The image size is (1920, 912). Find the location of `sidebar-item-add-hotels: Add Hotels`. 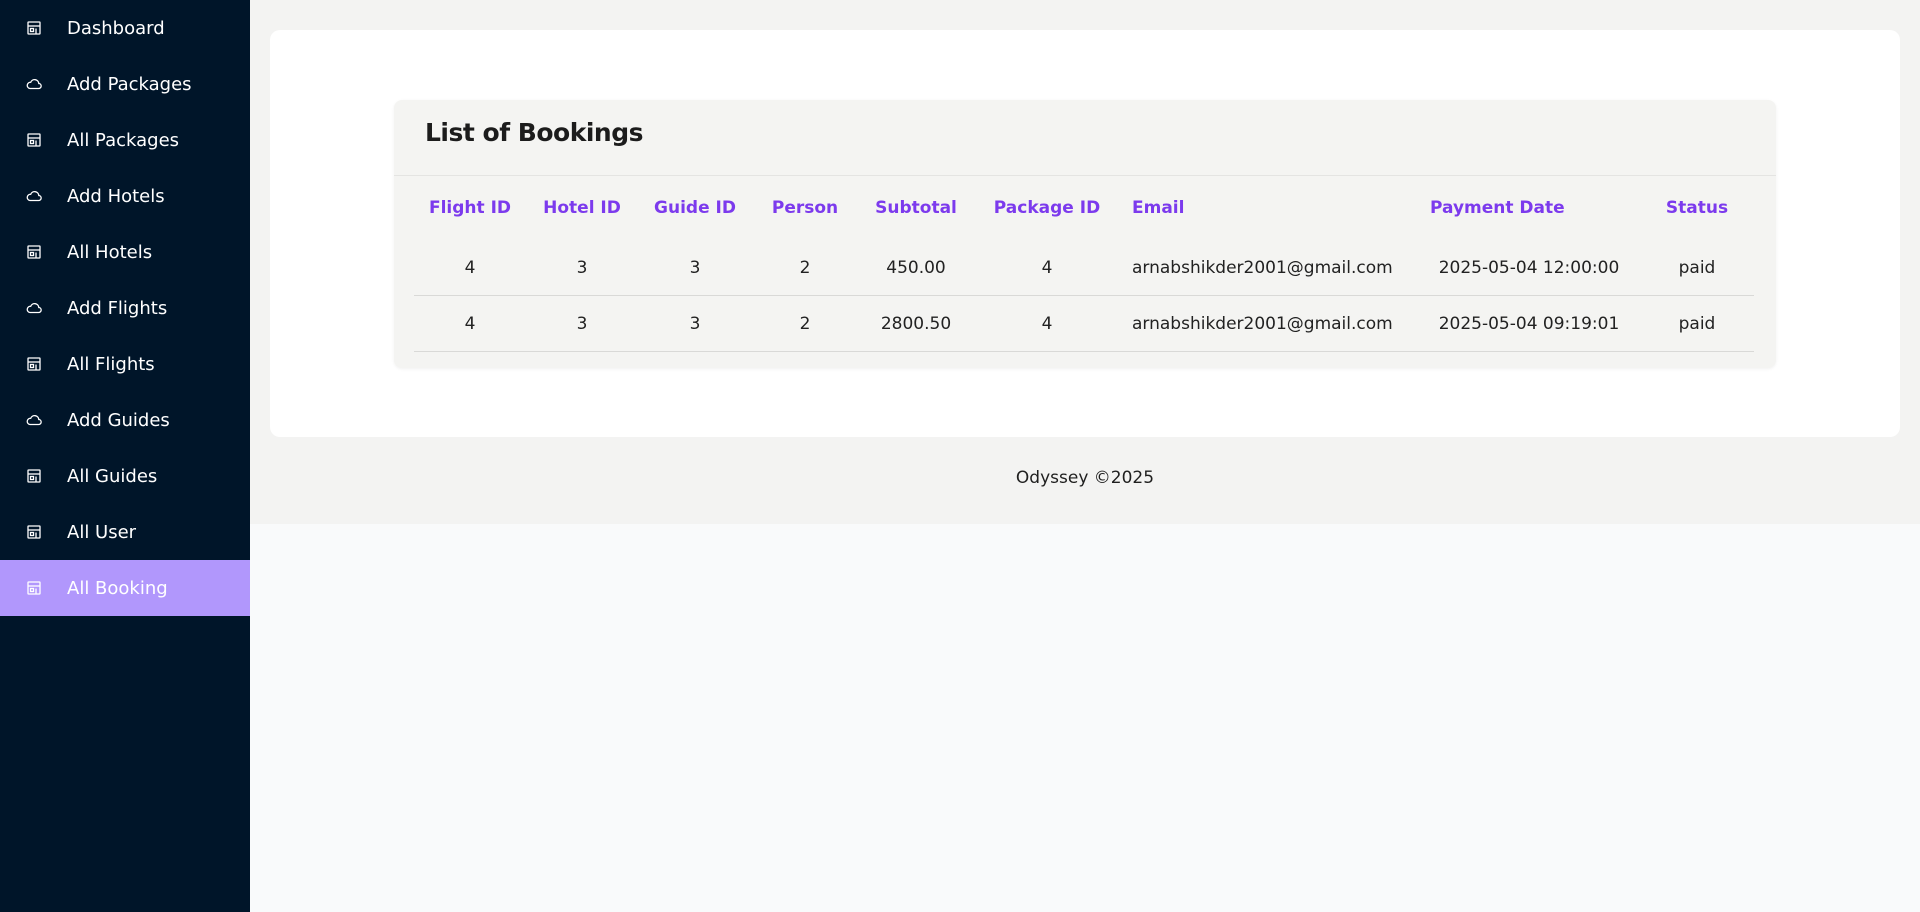

sidebar-item-add-hotels: Add Hotels is located at coordinates (125, 196).